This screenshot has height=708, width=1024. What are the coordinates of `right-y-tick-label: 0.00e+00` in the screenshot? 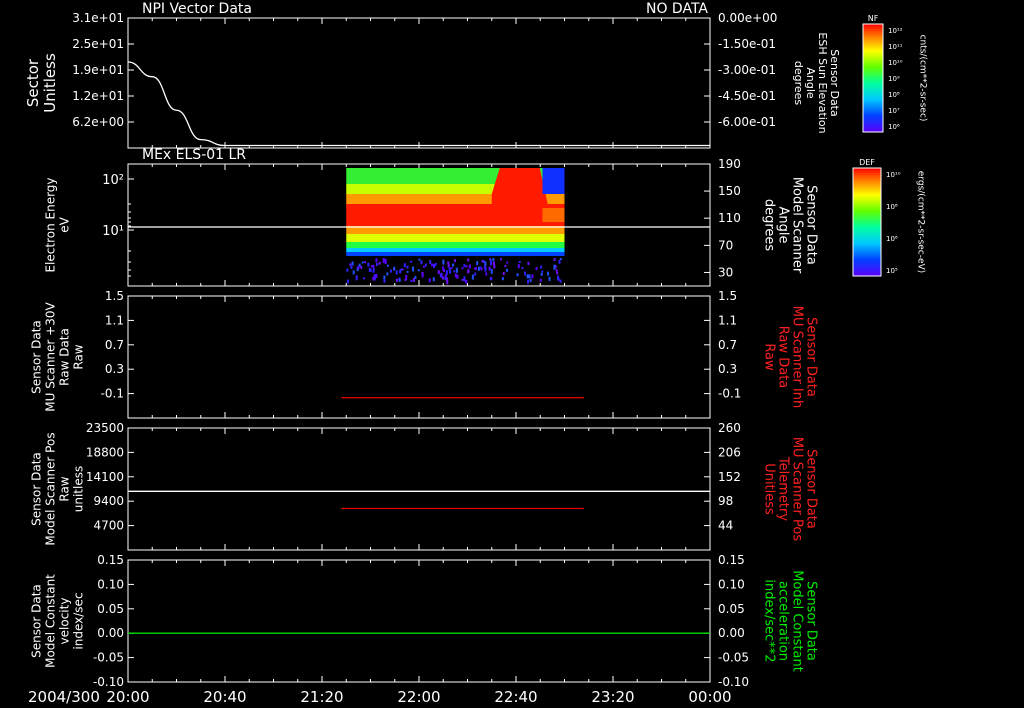 It's located at (747, 18).